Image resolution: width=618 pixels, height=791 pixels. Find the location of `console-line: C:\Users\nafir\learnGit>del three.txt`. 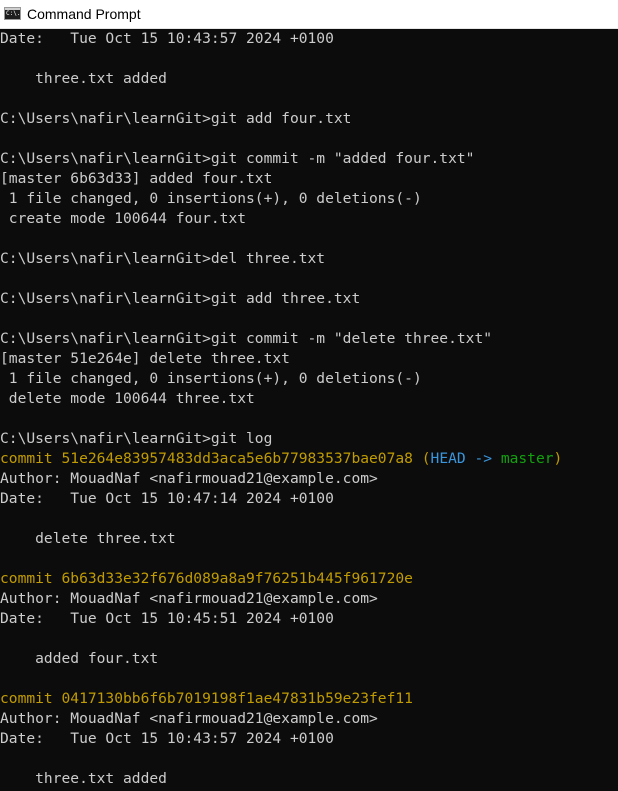

console-line: C:\Users\nafir\learnGit>del three.txt is located at coordinates (309, 259).